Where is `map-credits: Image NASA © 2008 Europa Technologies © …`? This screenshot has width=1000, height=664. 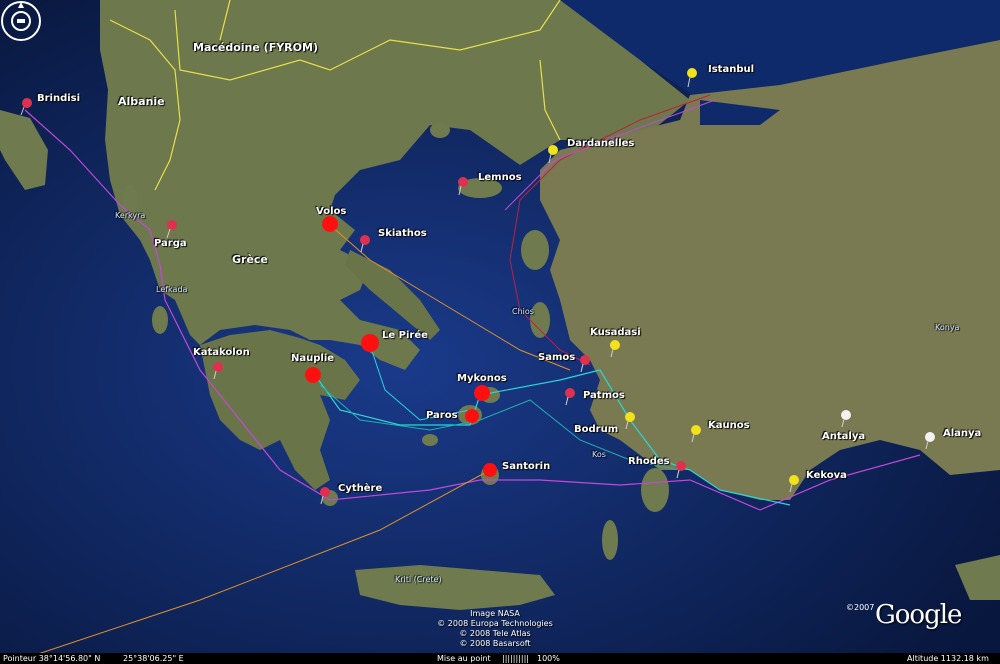
map-credits: Image NASA © 2008 Europa Technologies © … is located at coordinates (495, 629).